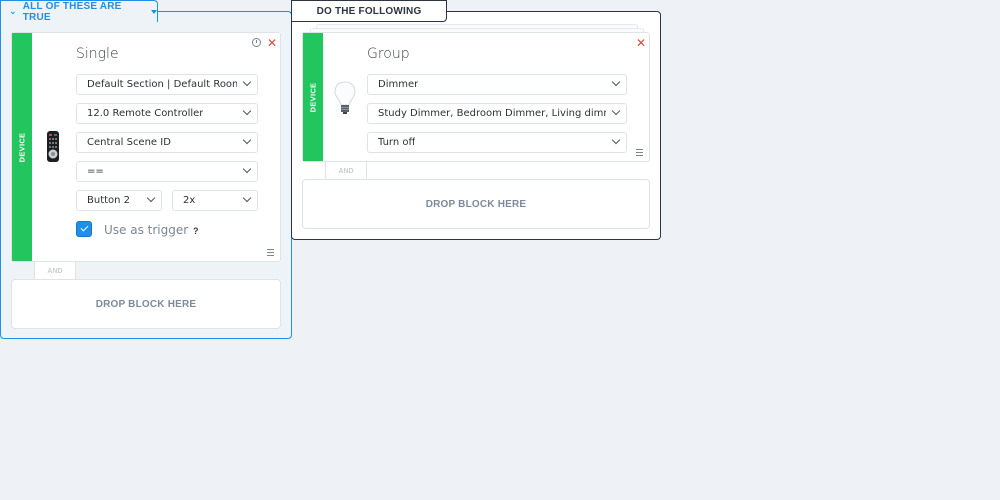 Image resolution: width=1000 pixels, height=500 pixels. Describe the element at coordinates (154, 11) in the screenshot. I see `caret-down-icon` at that location.